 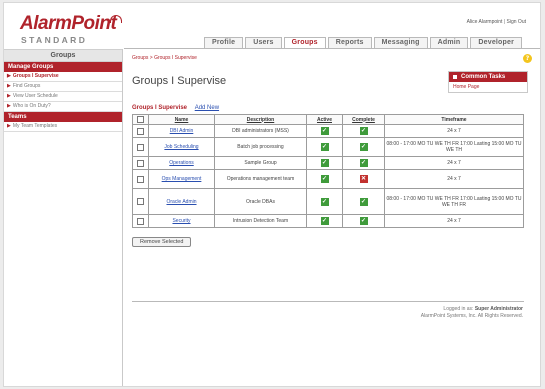 What do you see at coordinates (263, 42) in the screenshot?
I see `tab-users: Users` at bounding box center [263, 42].